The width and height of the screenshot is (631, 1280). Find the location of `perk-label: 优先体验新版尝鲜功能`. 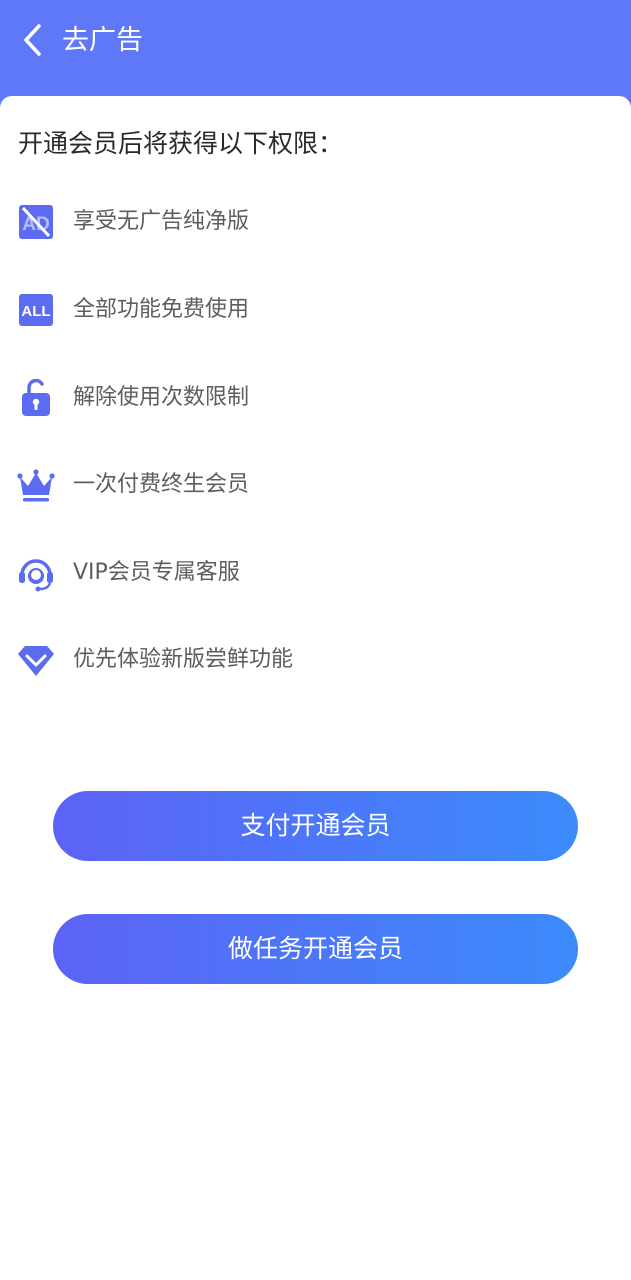

perk-label: 优先体验新版尝鲜功能 is located at coordinates (183, 659).